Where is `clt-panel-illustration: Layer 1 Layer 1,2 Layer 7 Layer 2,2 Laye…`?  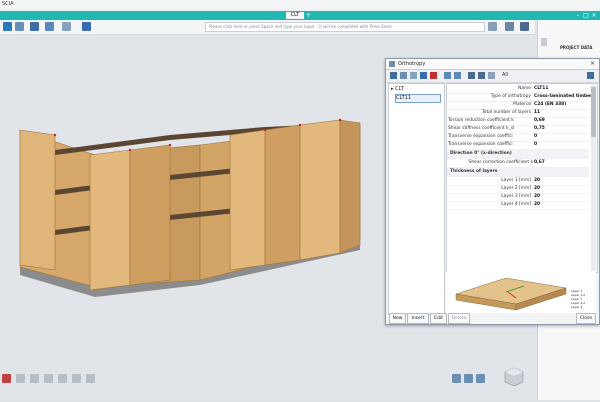 clt-panel-illustration: Layer 1 Layer 1,2 Layer 7 Layer 2,2 Laye… is located at coordinates (521, 292).